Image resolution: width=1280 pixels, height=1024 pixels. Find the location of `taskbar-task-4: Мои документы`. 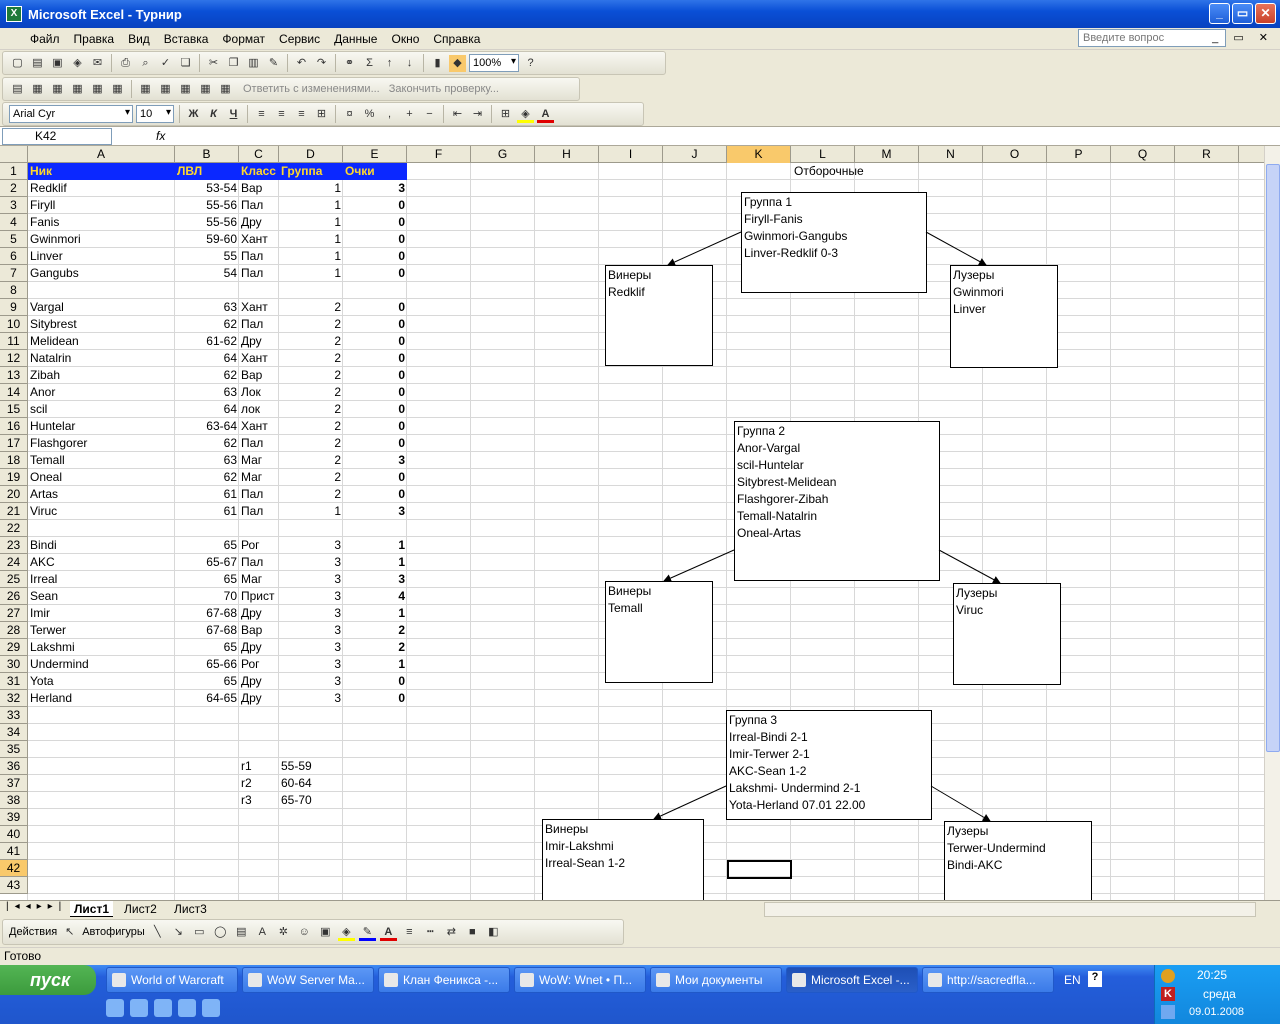

taskbar-task-4: Мои документы is located at coordinates (716, 980).